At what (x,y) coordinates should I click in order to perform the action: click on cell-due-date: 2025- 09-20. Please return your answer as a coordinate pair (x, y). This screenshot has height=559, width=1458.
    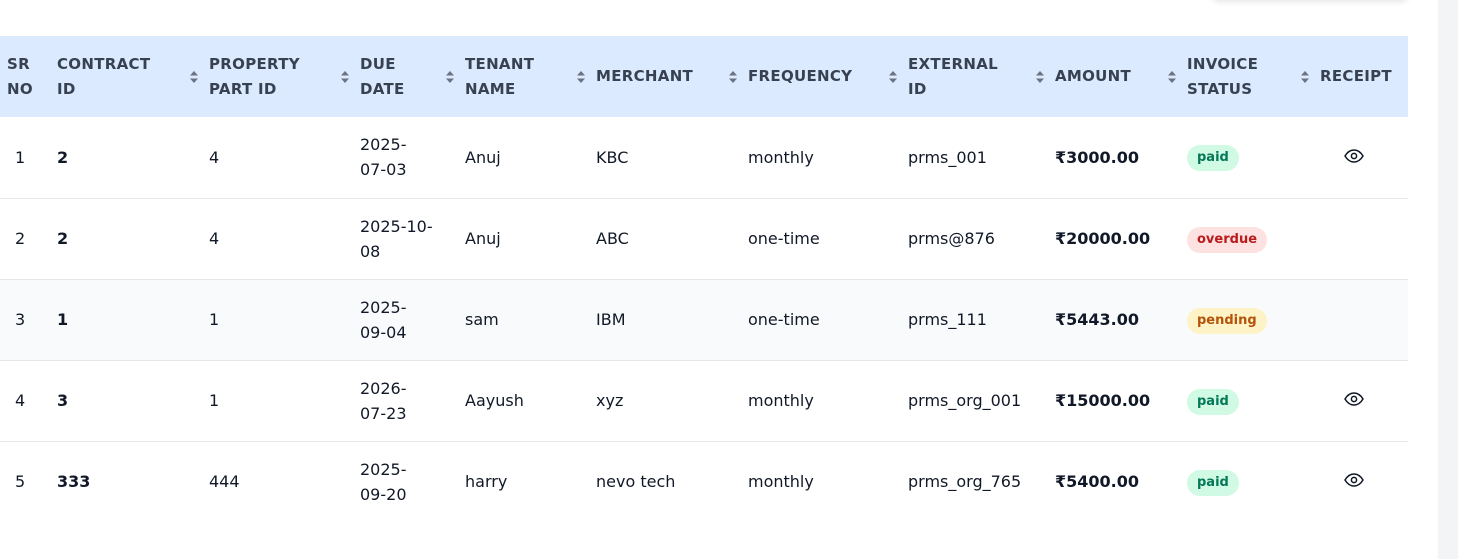
    Looking at the image, I should click on (412, 481).